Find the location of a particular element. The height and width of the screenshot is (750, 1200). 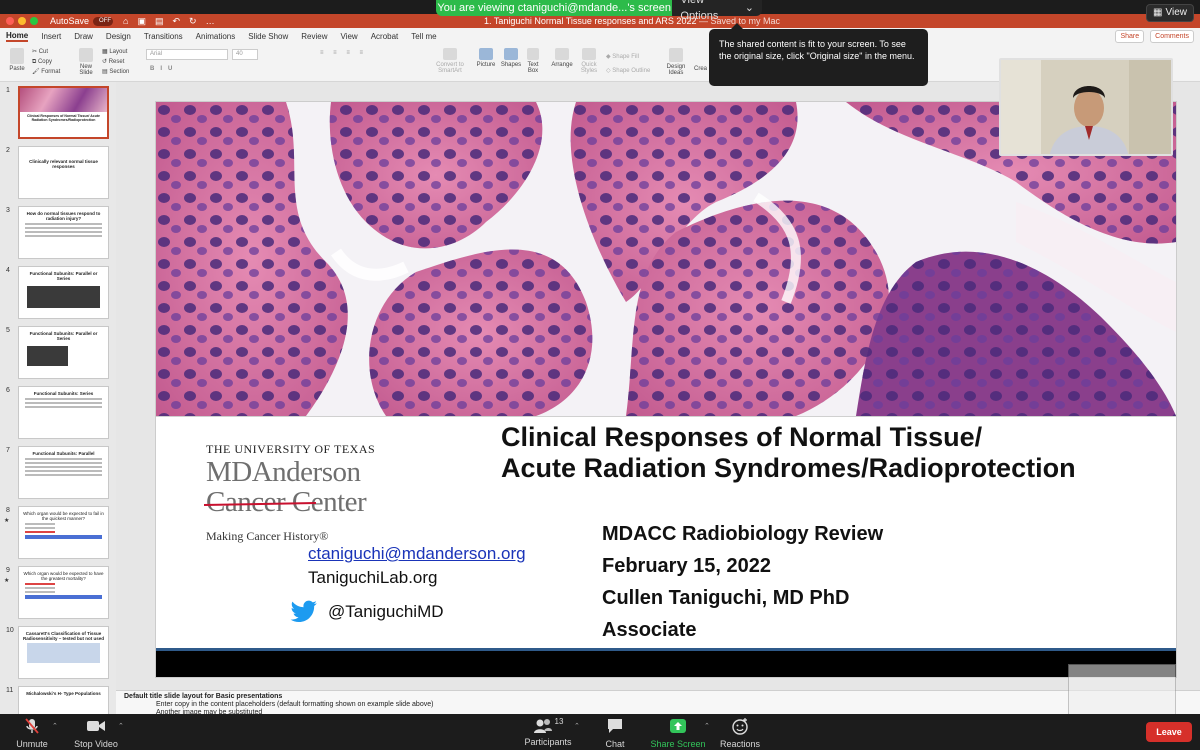

paragraph-buttons: ≡ ≡ ≡ ≡ is located at coordinates (343, 53).